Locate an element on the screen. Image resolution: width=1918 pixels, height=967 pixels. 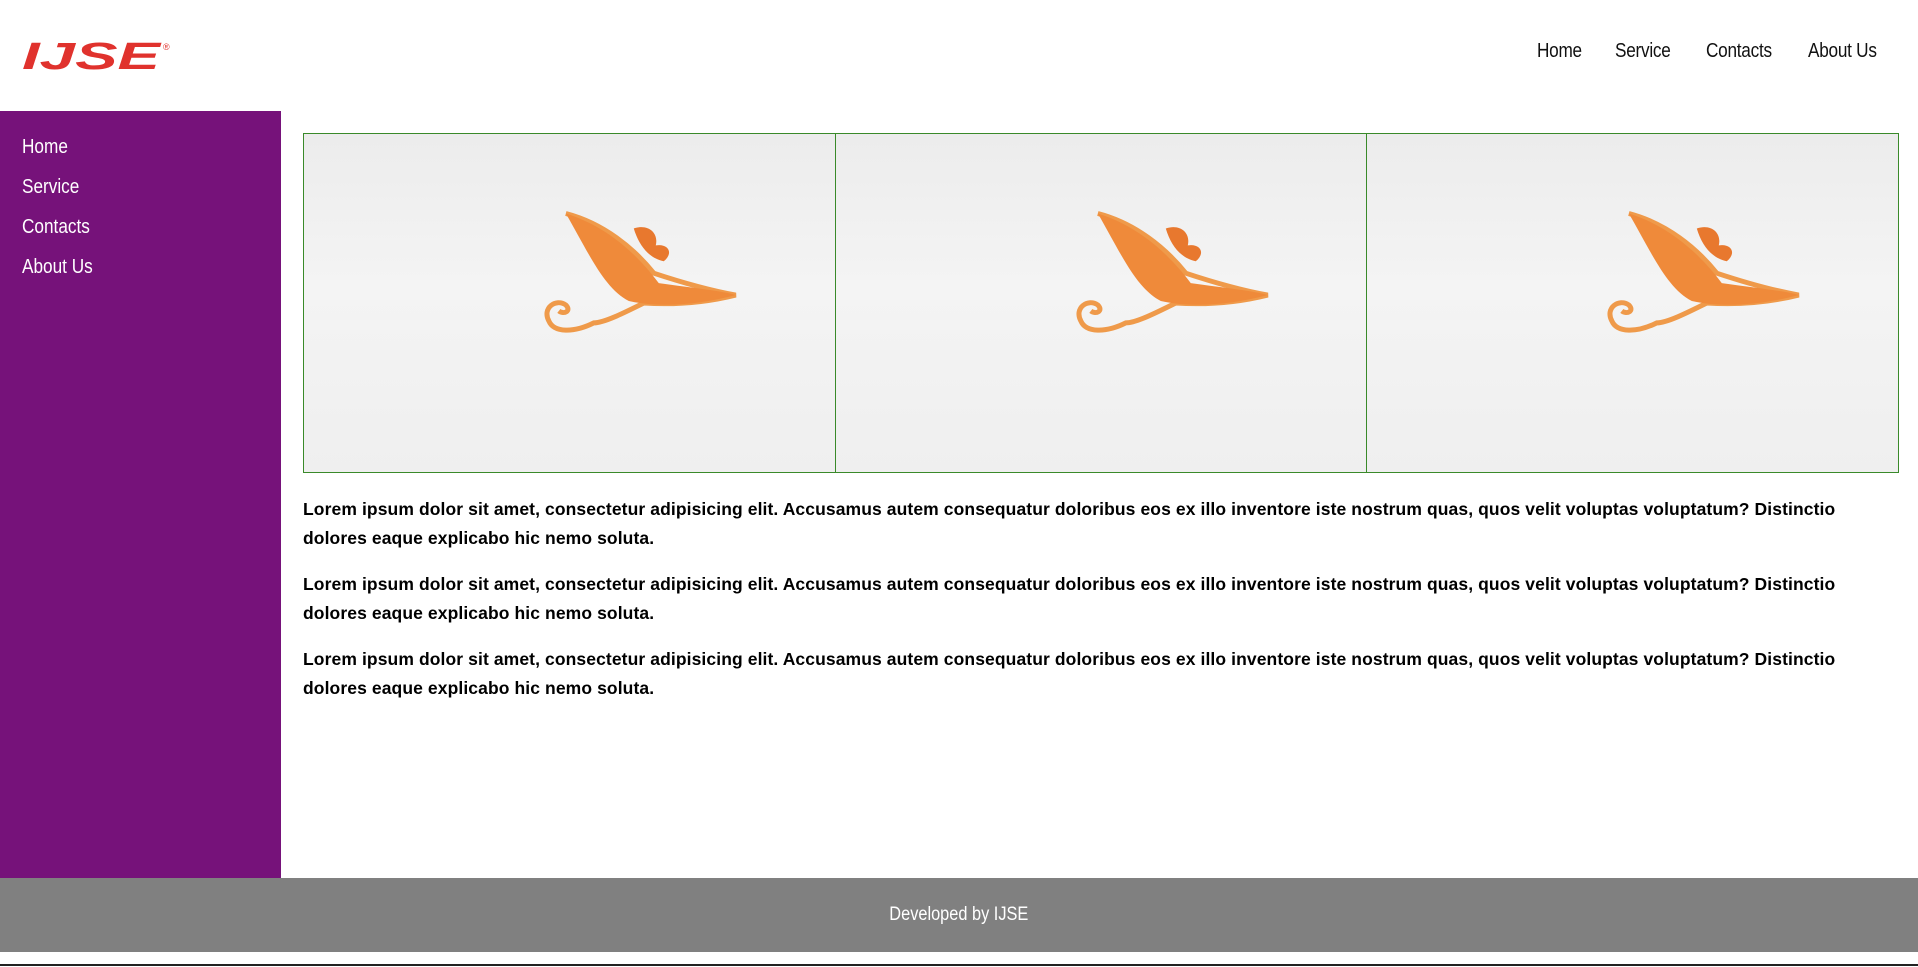
ijse-logo: IJSE ® is located at coordinates (98, 56).